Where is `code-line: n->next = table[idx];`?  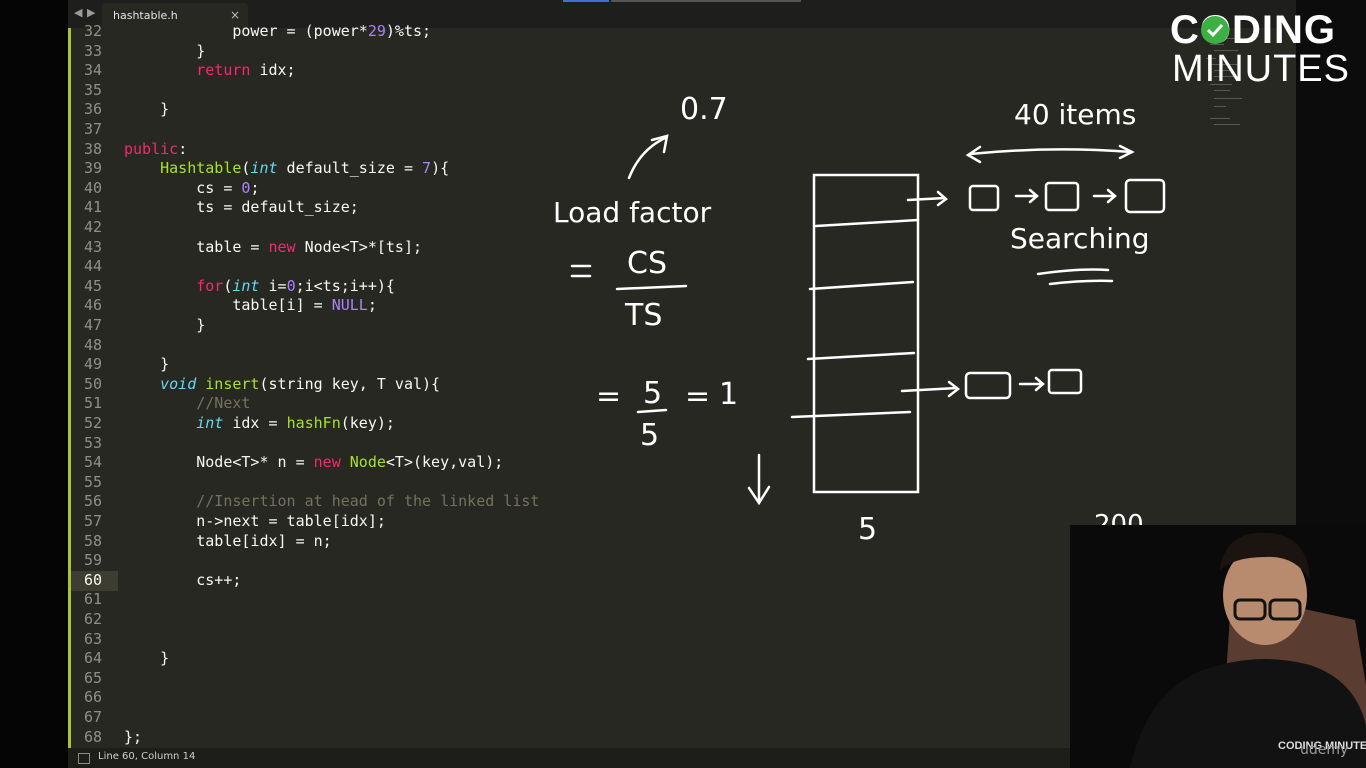
code-line: n->next = table[idx]; is located at coordinates (255, 522).